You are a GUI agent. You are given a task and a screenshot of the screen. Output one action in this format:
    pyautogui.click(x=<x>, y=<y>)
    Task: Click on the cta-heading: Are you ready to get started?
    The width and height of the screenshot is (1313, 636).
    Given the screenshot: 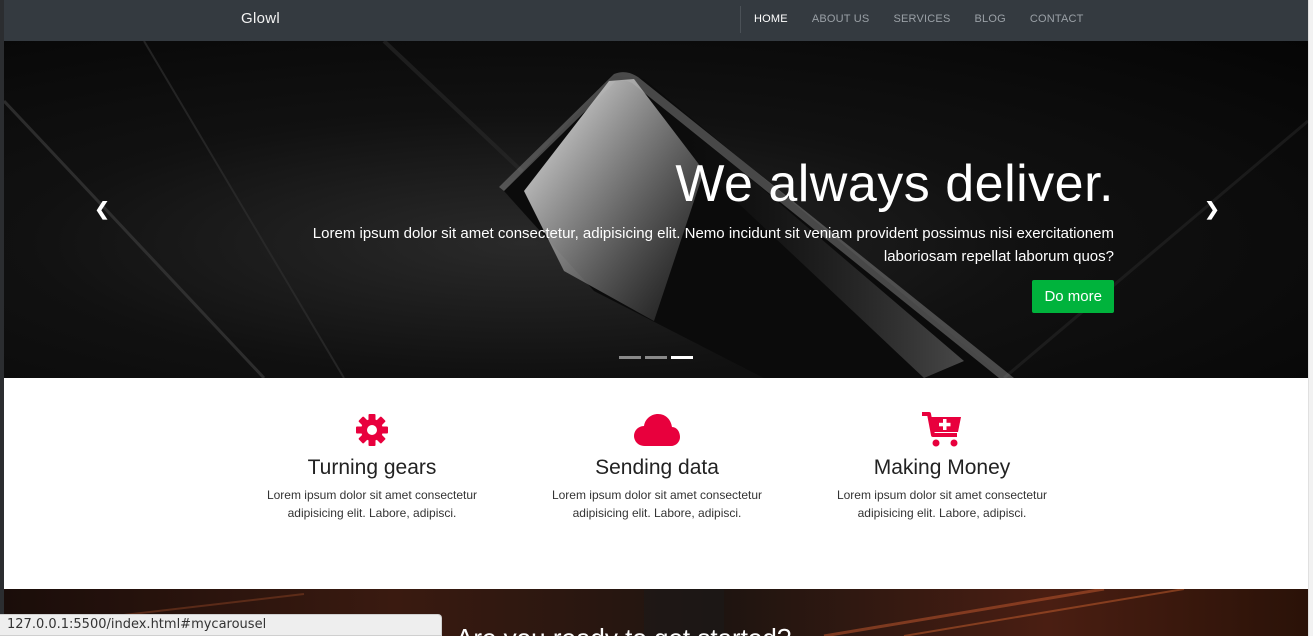 What is the action you would take?
    pyautogui.click(x=623, y=629)
    